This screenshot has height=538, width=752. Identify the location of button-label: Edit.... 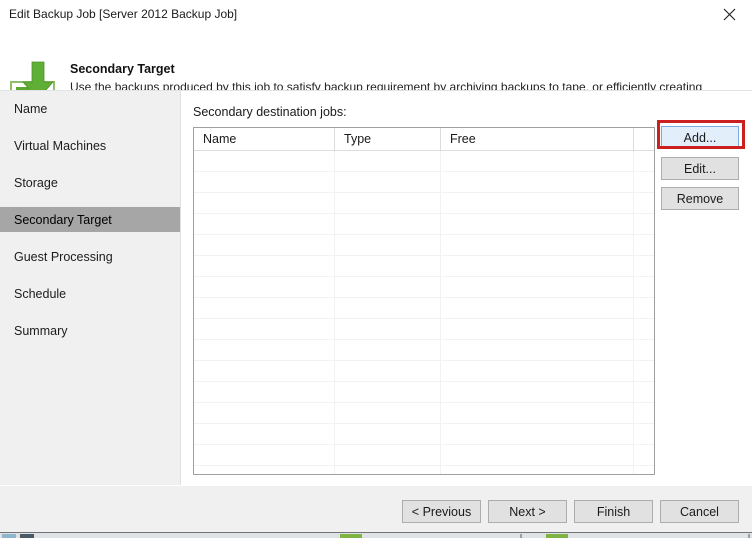
(700, 168).